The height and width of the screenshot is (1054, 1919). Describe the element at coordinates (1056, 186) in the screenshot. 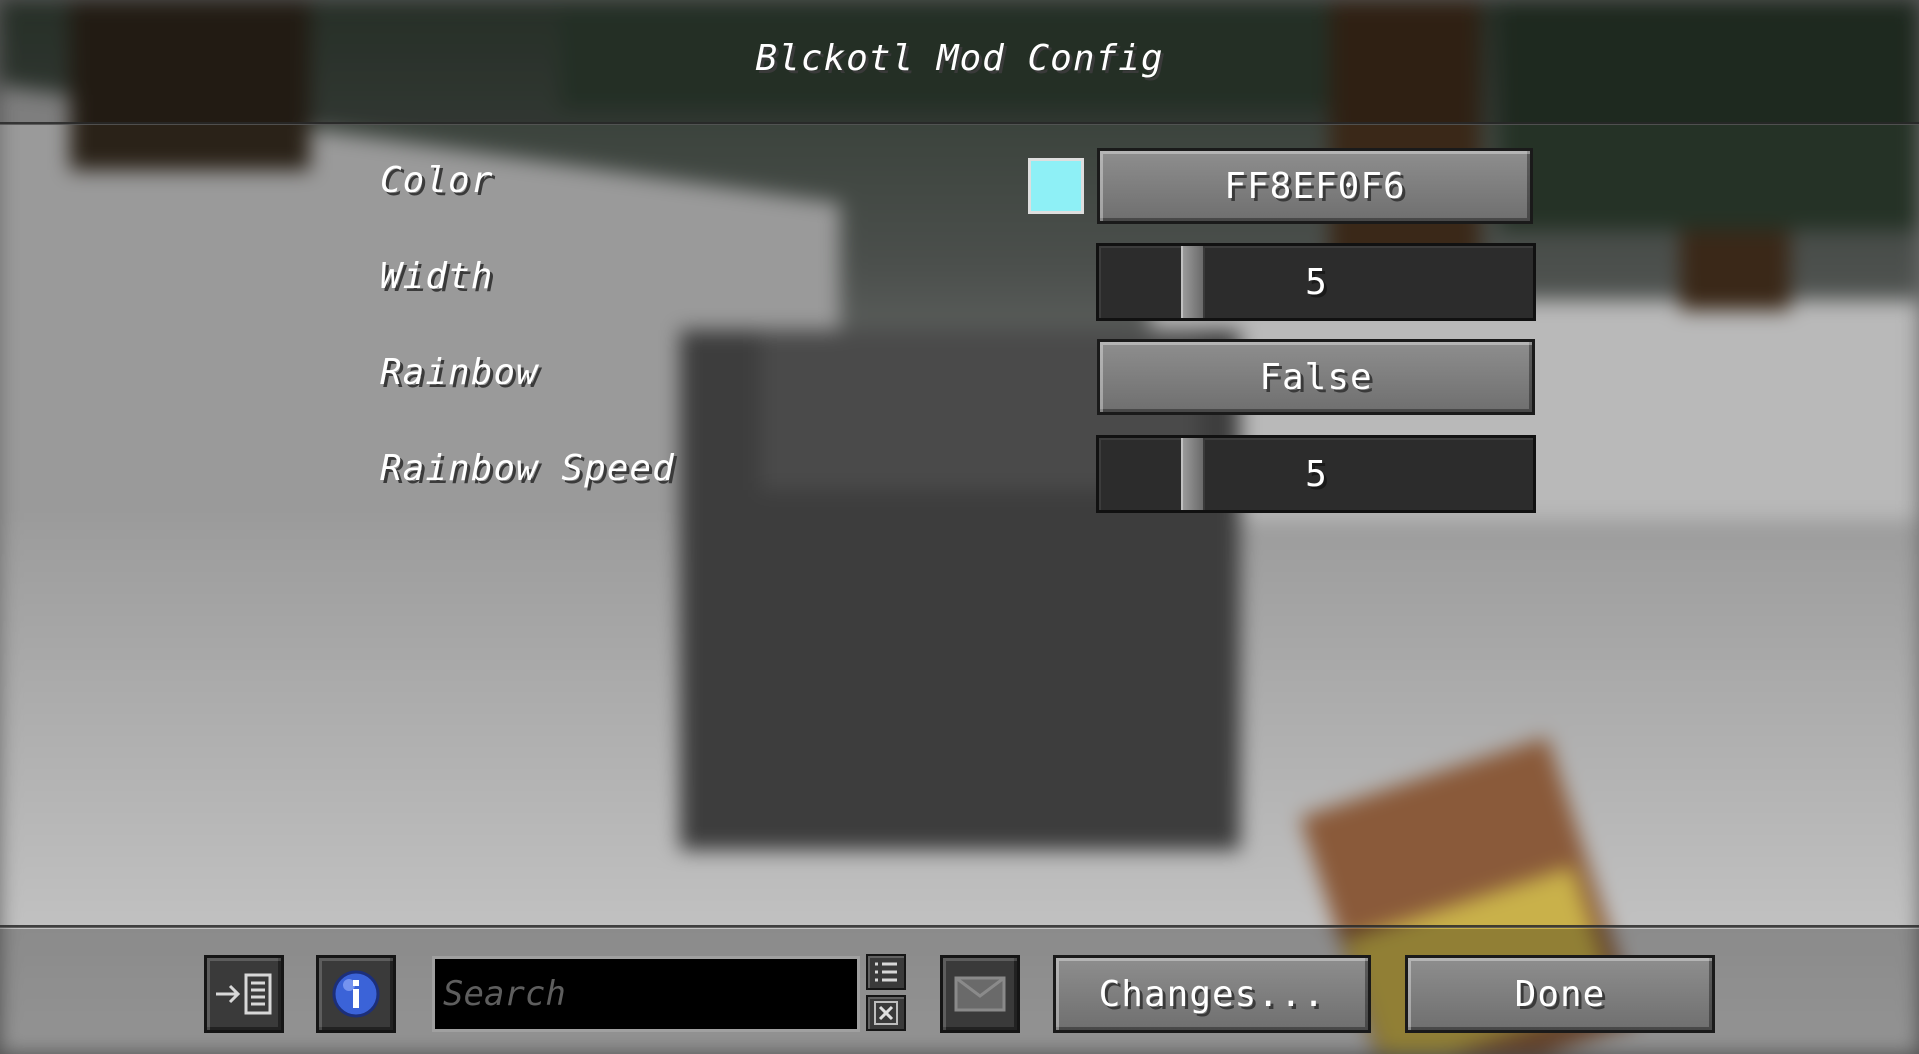

I see `color-swatch` at that location.